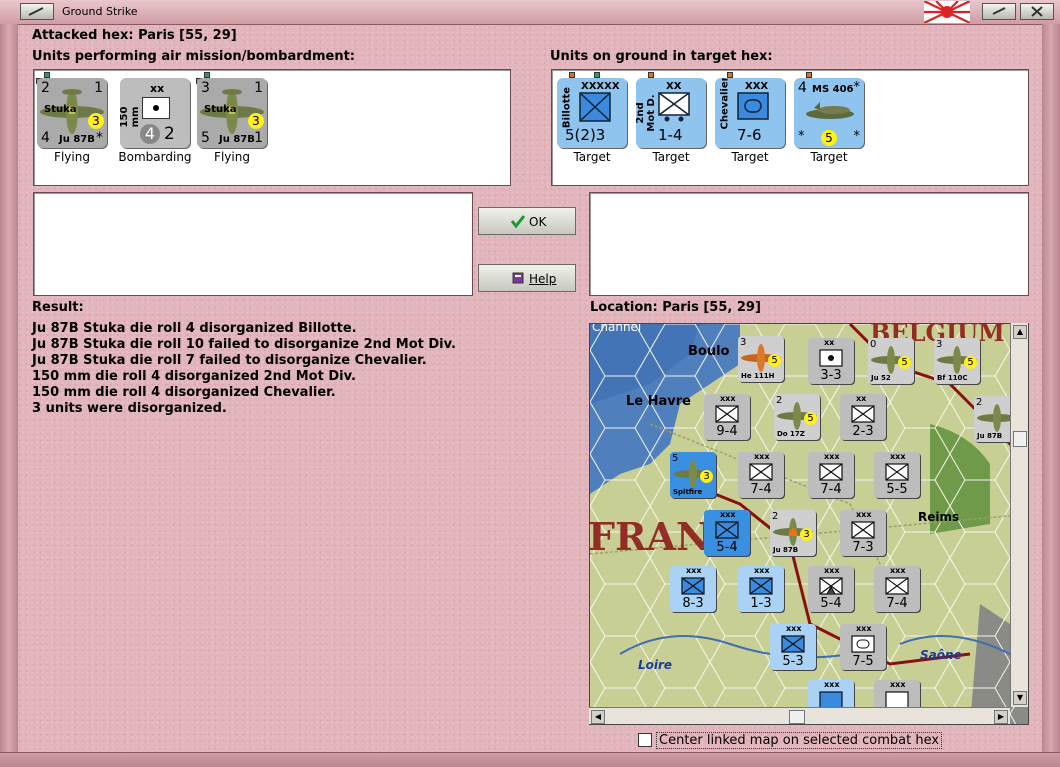  Describe the element at coordinates (134, 35) in the screenshot. I see `attacked-hex-label: Attacked hex: Paris [55, 29]` at that location.